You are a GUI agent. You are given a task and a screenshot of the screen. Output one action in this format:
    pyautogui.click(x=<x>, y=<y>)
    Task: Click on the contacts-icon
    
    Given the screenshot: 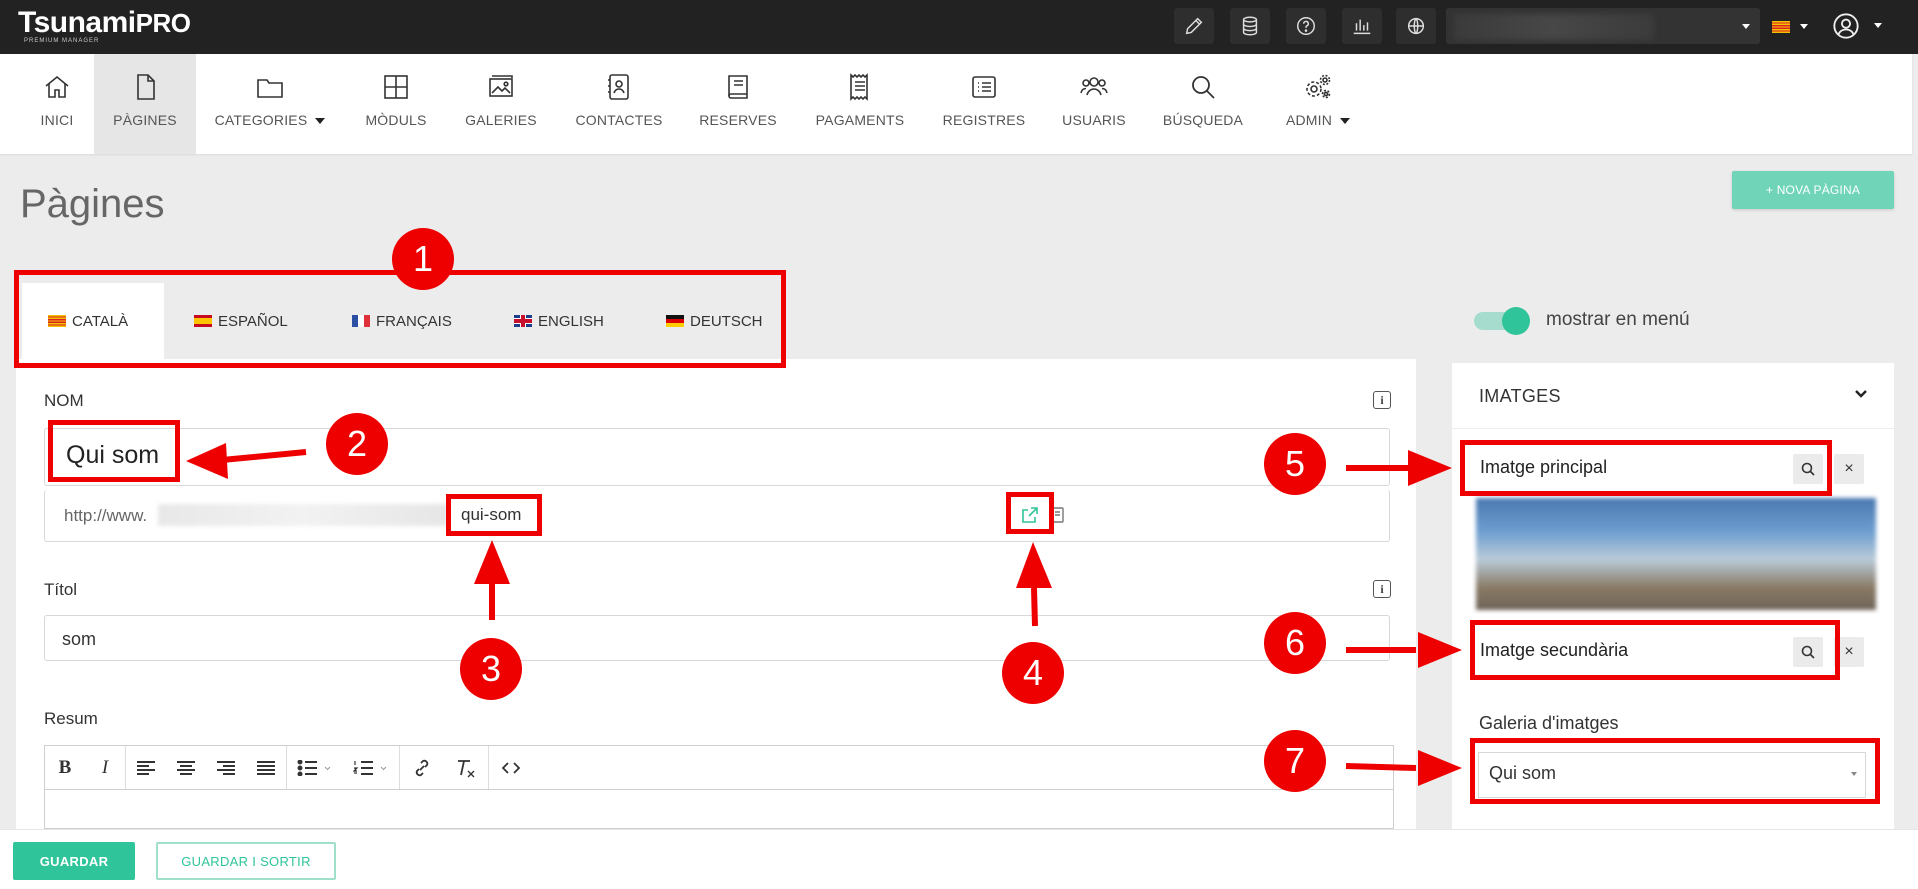 What is the action you would take?
    pyautogui.click(x=618, y=87)
    